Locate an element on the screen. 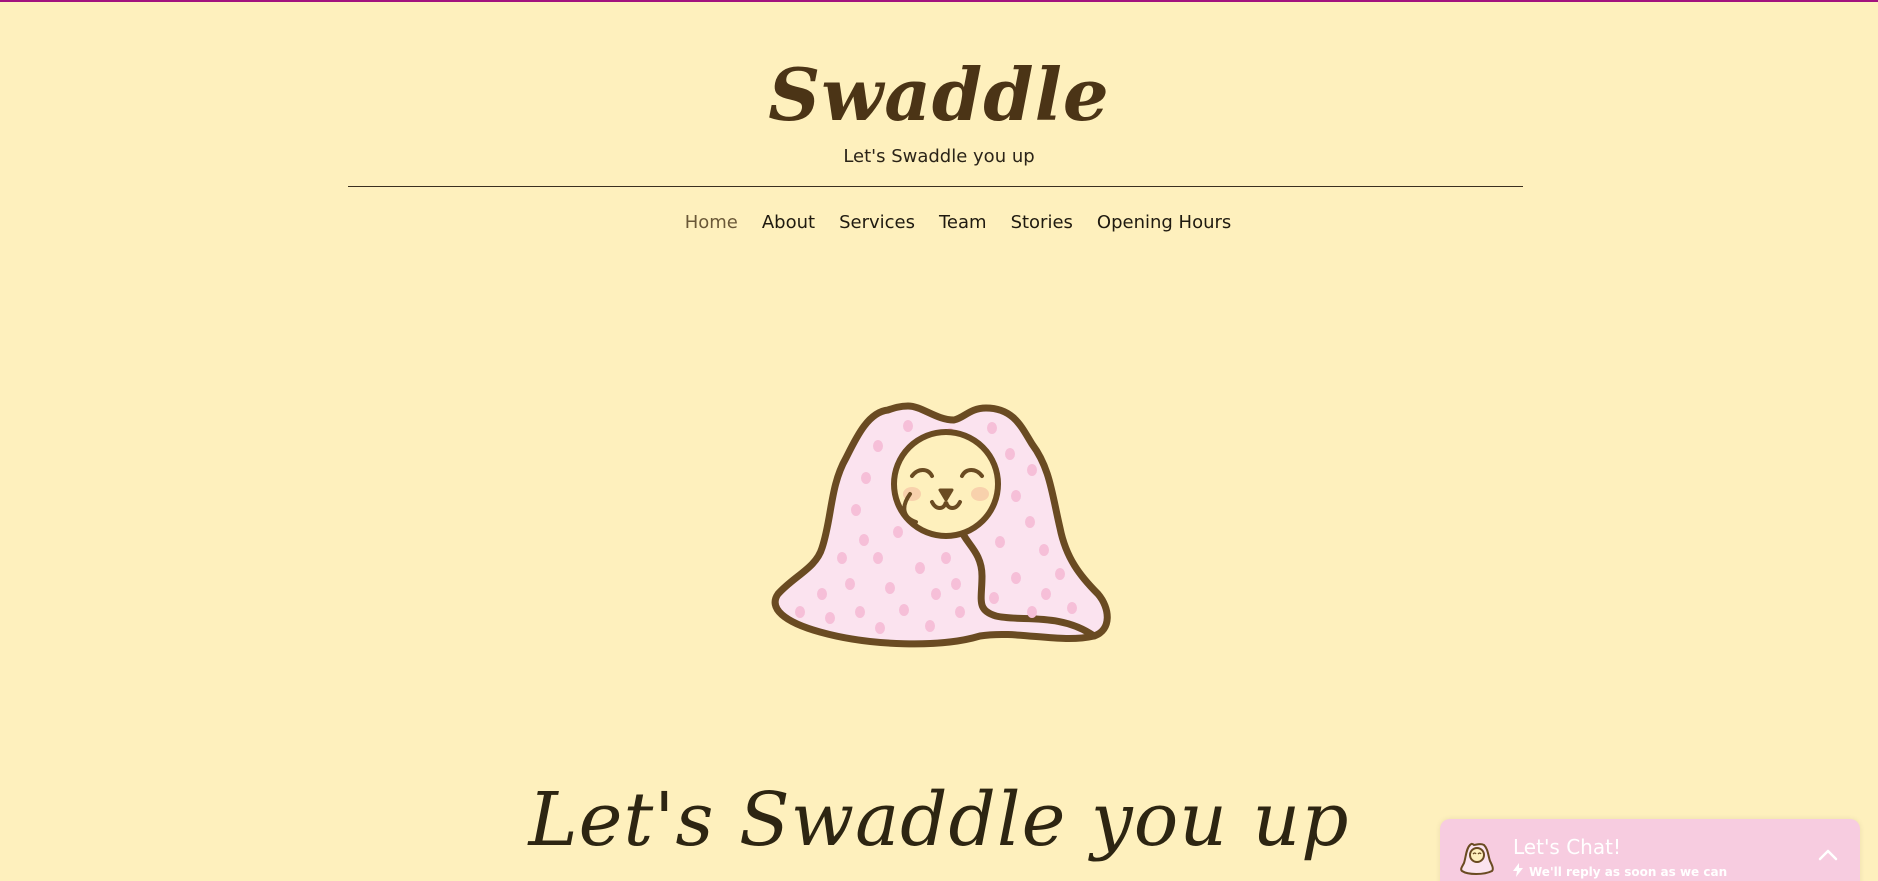 The width and height of the screenshot is (1878, 881). header-divider is located at coordinates (935, 186).